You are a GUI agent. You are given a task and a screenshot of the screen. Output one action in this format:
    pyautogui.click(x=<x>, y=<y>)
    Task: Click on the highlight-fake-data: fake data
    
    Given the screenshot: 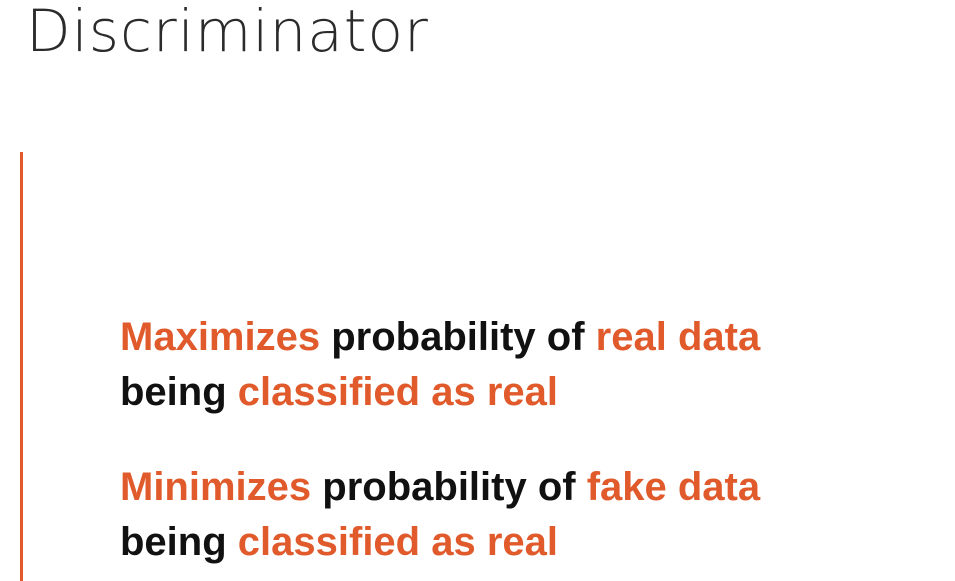 What is the action you would take?
    pyautogui.click(x=673, y=487)
    